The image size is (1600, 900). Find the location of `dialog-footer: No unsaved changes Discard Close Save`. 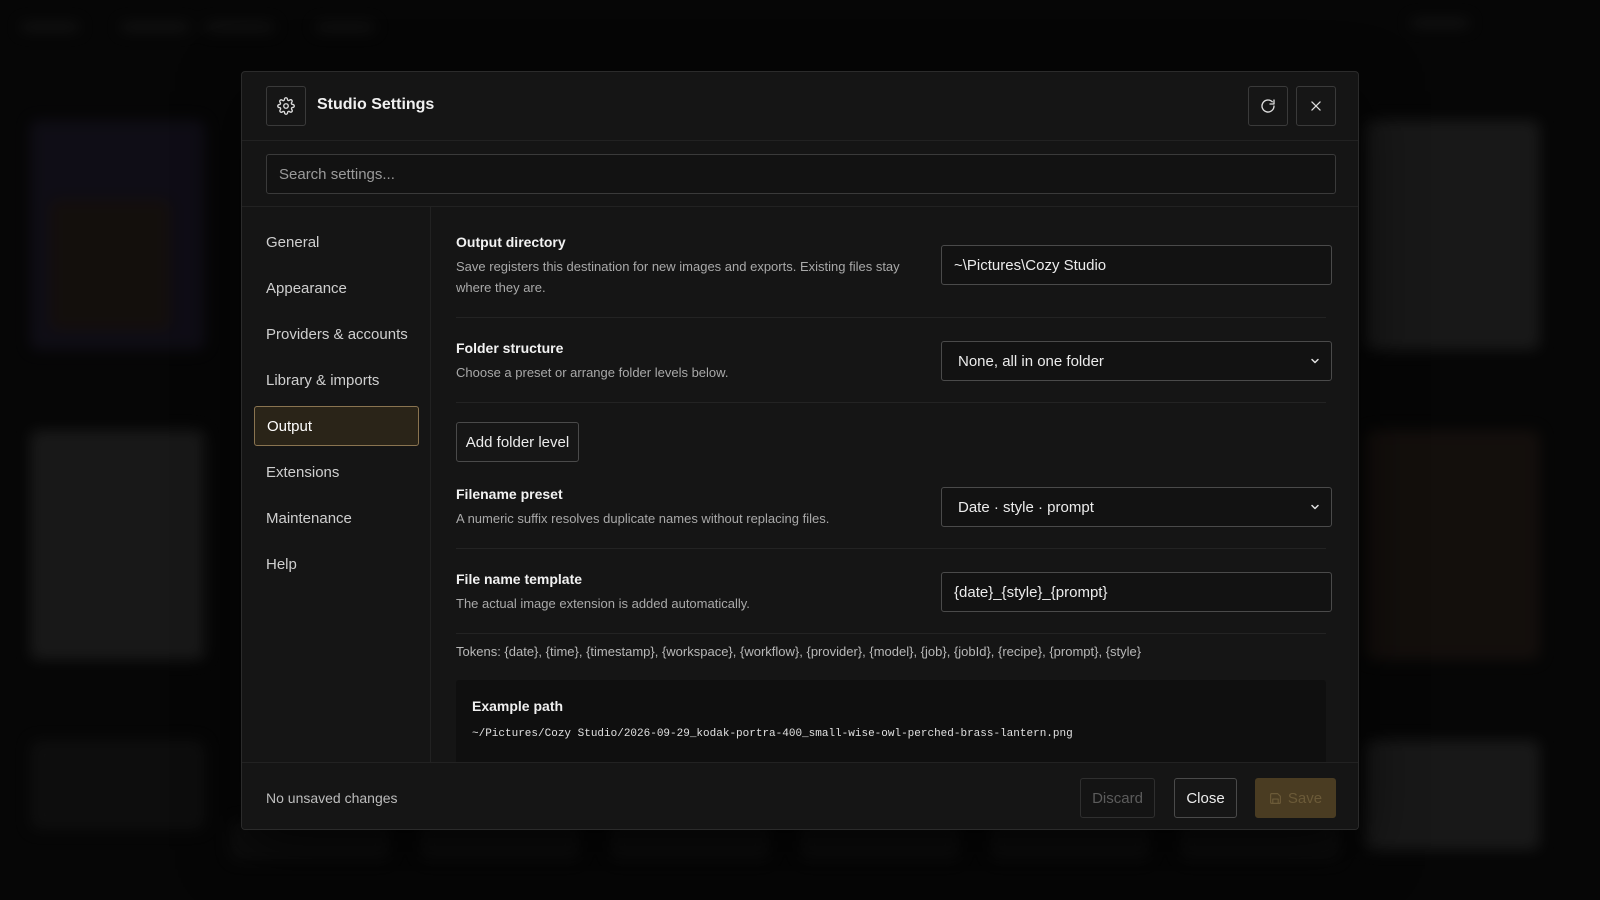

dialog-footer: No unsaved changes Discard Close Save is located at coordinates (800, 795).